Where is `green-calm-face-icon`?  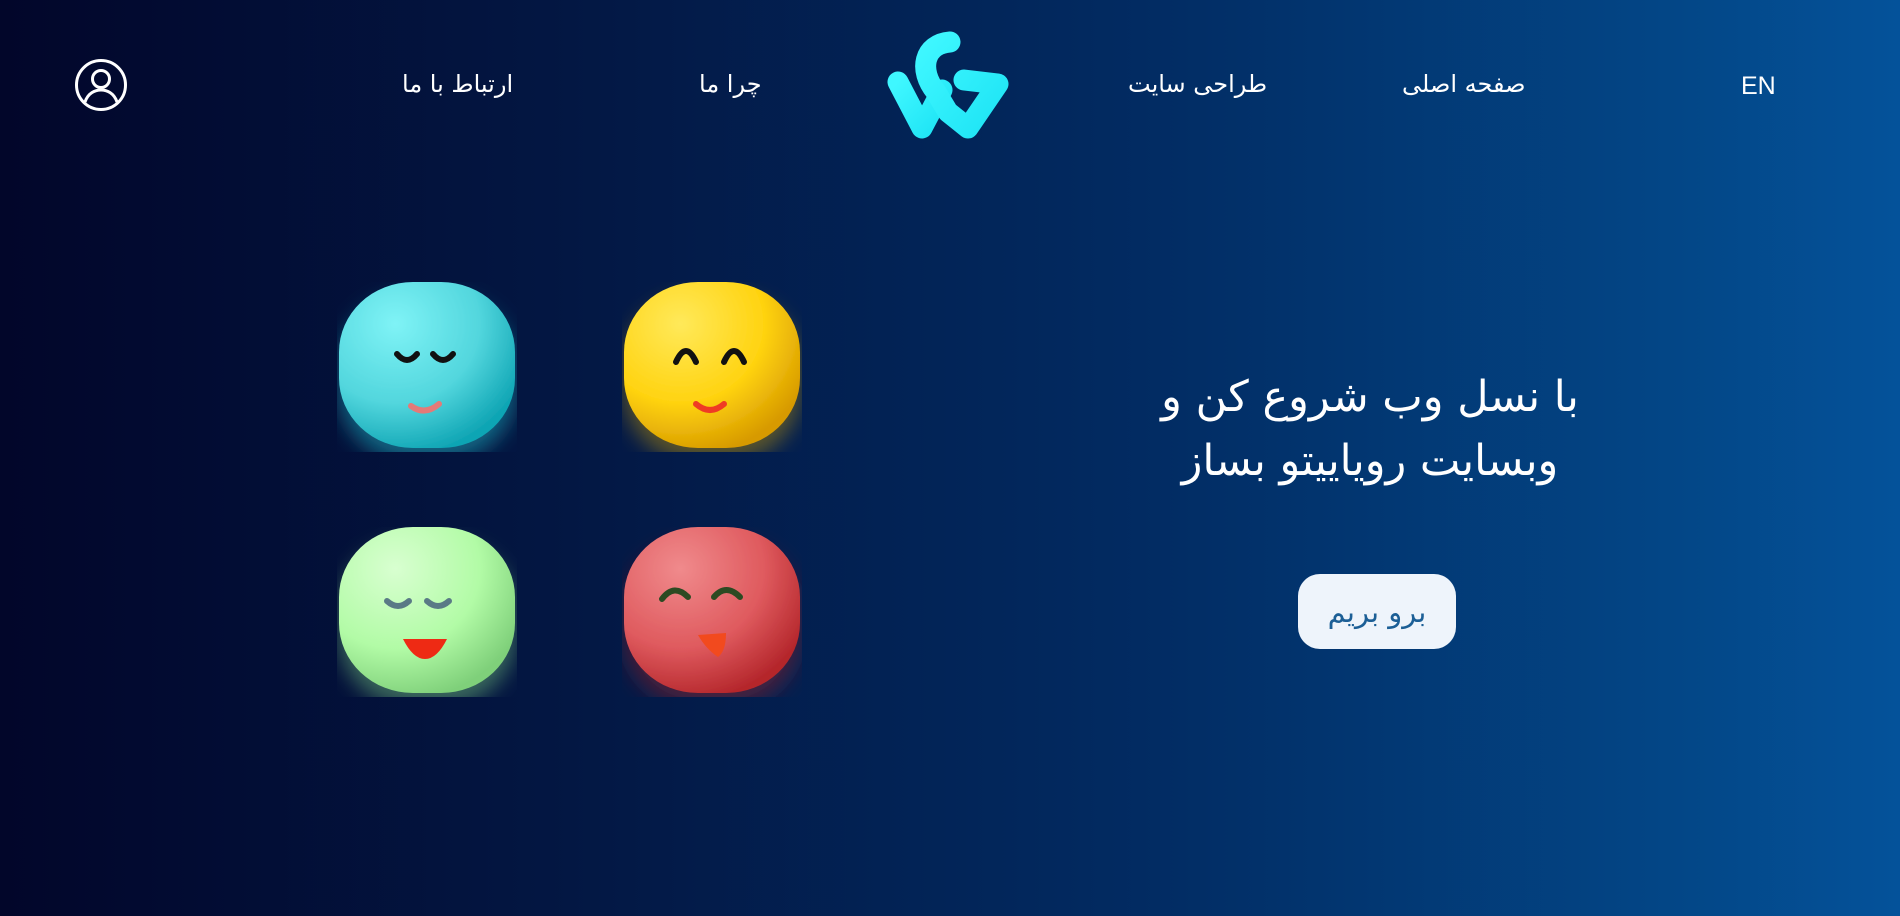 green-calm-face-icon is located at coordinates (427, 610).